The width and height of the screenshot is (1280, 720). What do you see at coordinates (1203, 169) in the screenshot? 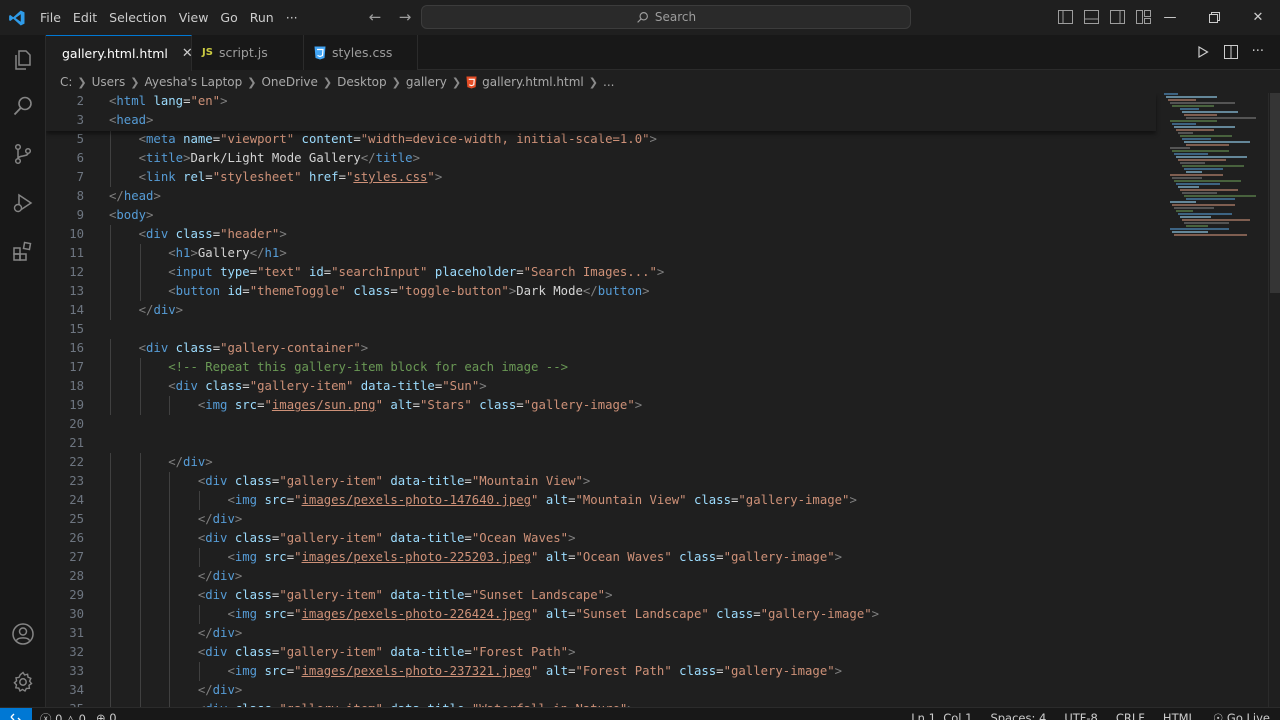
I see `minimap-line` at bounding box center [1203, 169].